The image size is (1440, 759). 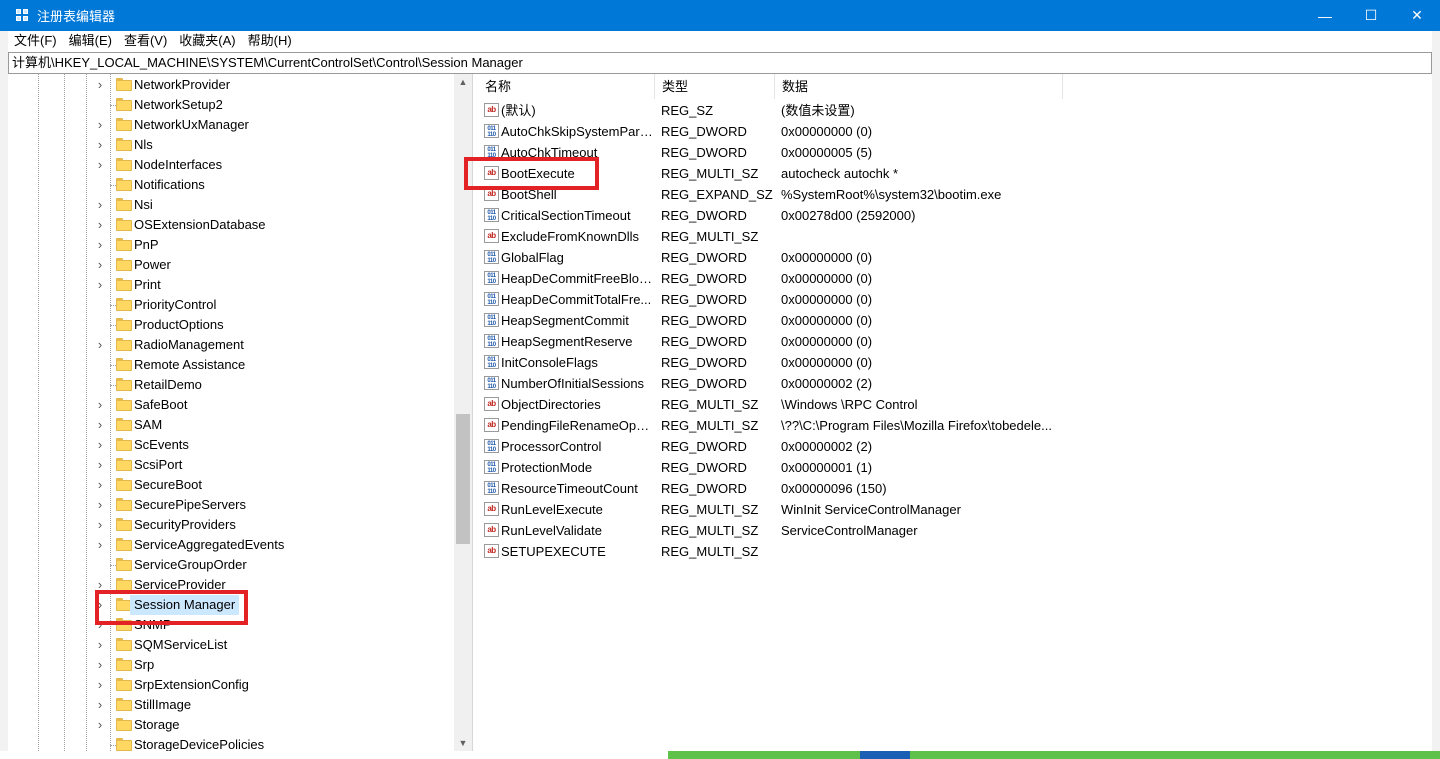 What do you see at coordinates (231, 465) in the screenshot?
I see `tree-item: › ScsiPort` at bounding box center [231, 465].